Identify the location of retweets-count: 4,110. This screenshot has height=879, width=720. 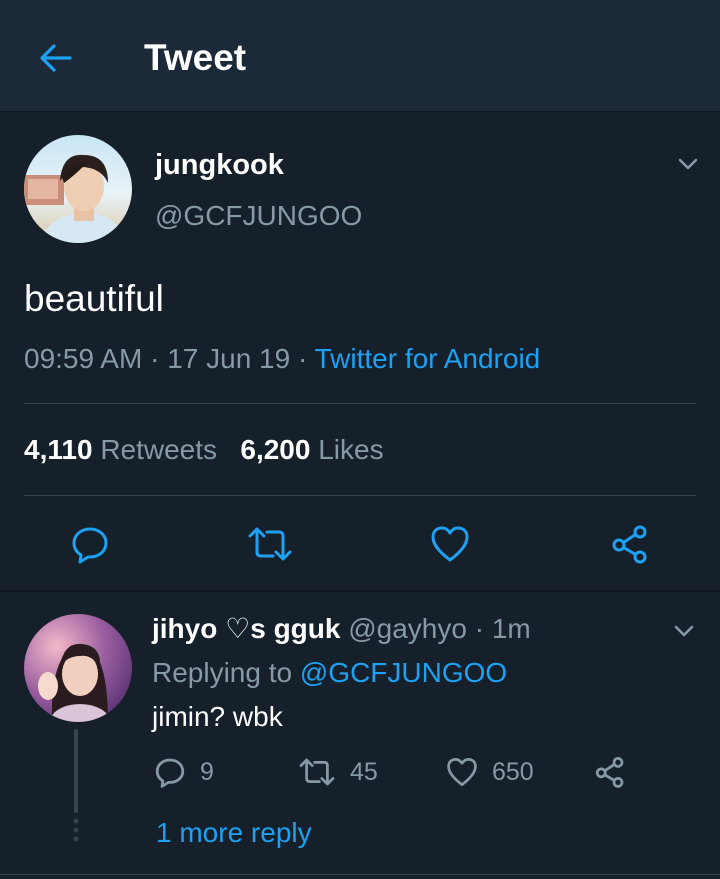
(58, 449).